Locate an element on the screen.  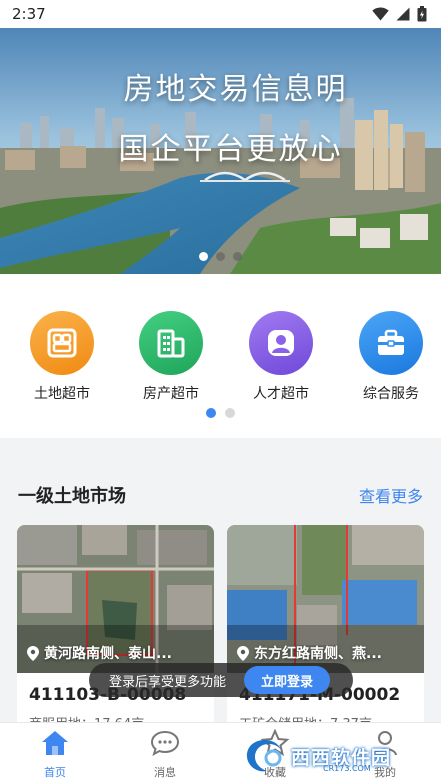
quick-item-label: 房产超市 is located at coordinates (171, 394).